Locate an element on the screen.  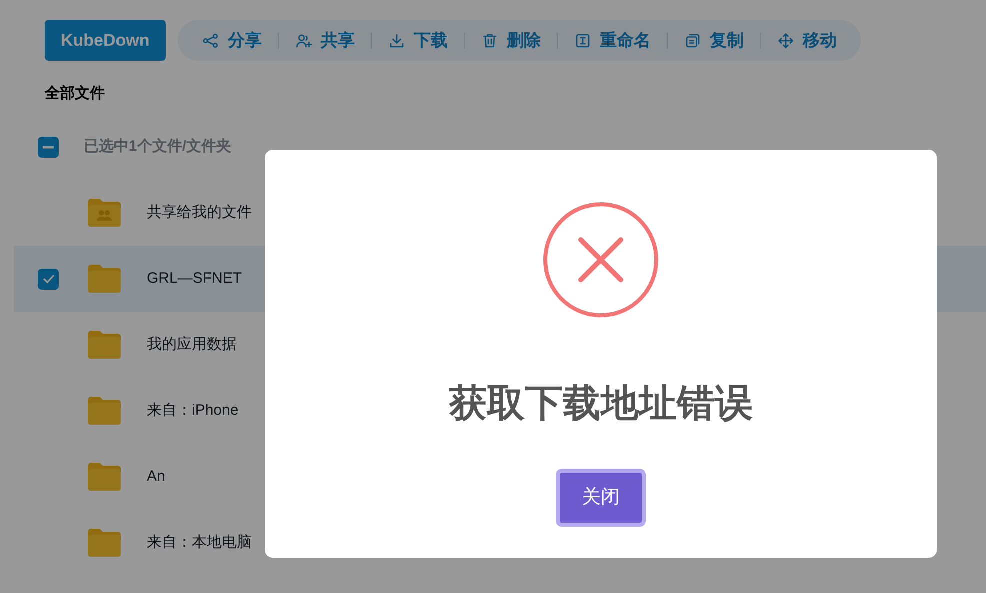
file-name: 来自：本地电脑 is located at coordinates (199, 542).